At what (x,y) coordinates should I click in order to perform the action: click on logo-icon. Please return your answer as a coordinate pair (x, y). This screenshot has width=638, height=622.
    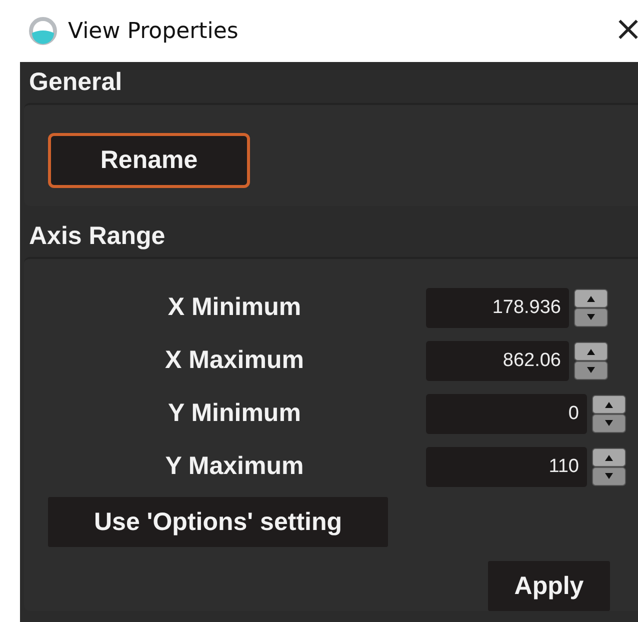
    Looking at the image, I should click on (43, 31).